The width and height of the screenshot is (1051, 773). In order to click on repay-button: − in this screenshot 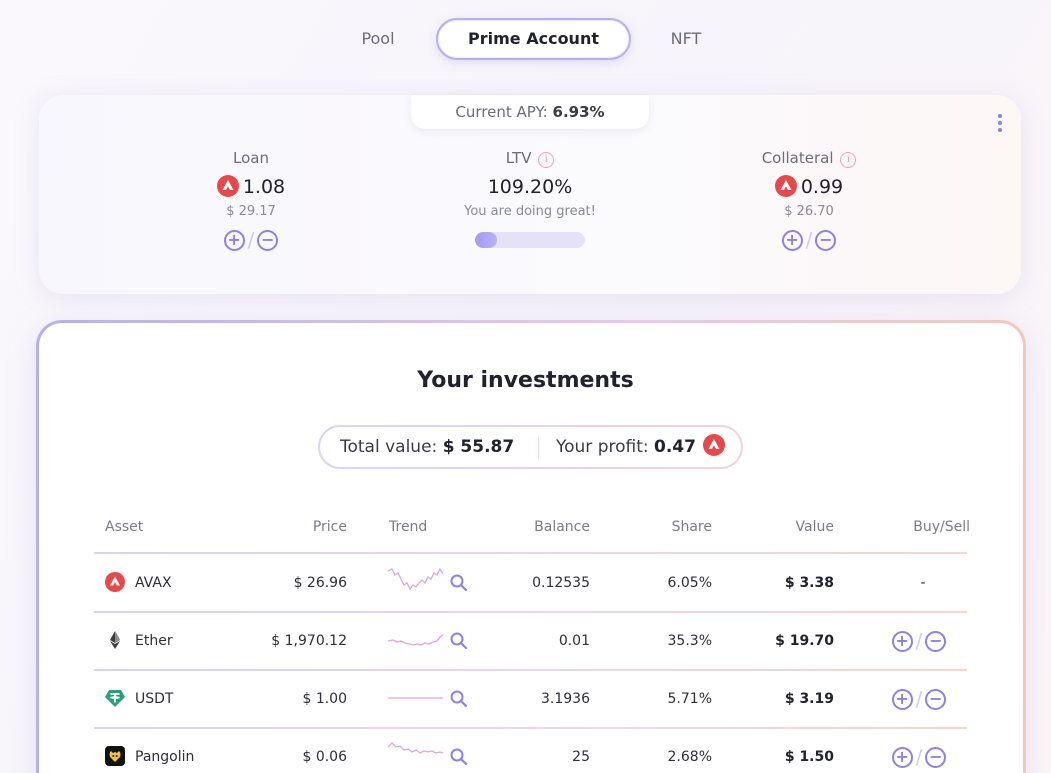, I will do `click(268, 240)`.